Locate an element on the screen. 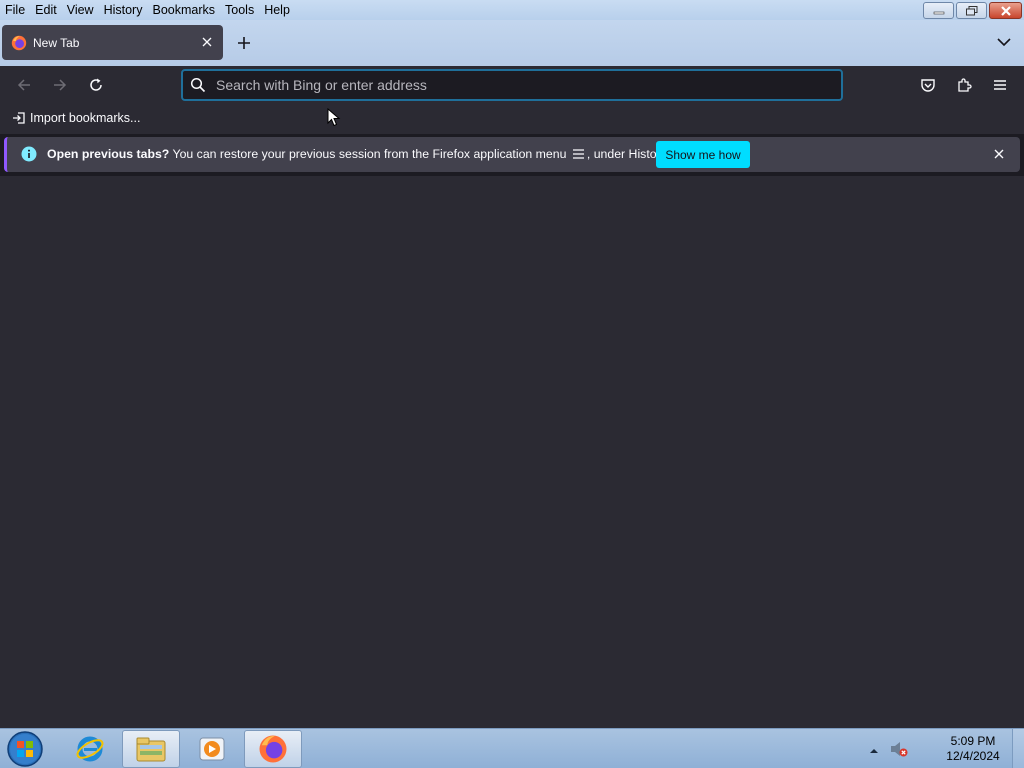 The image size is (1024, 768). close-notification-button is located at coordinates (999, 154).